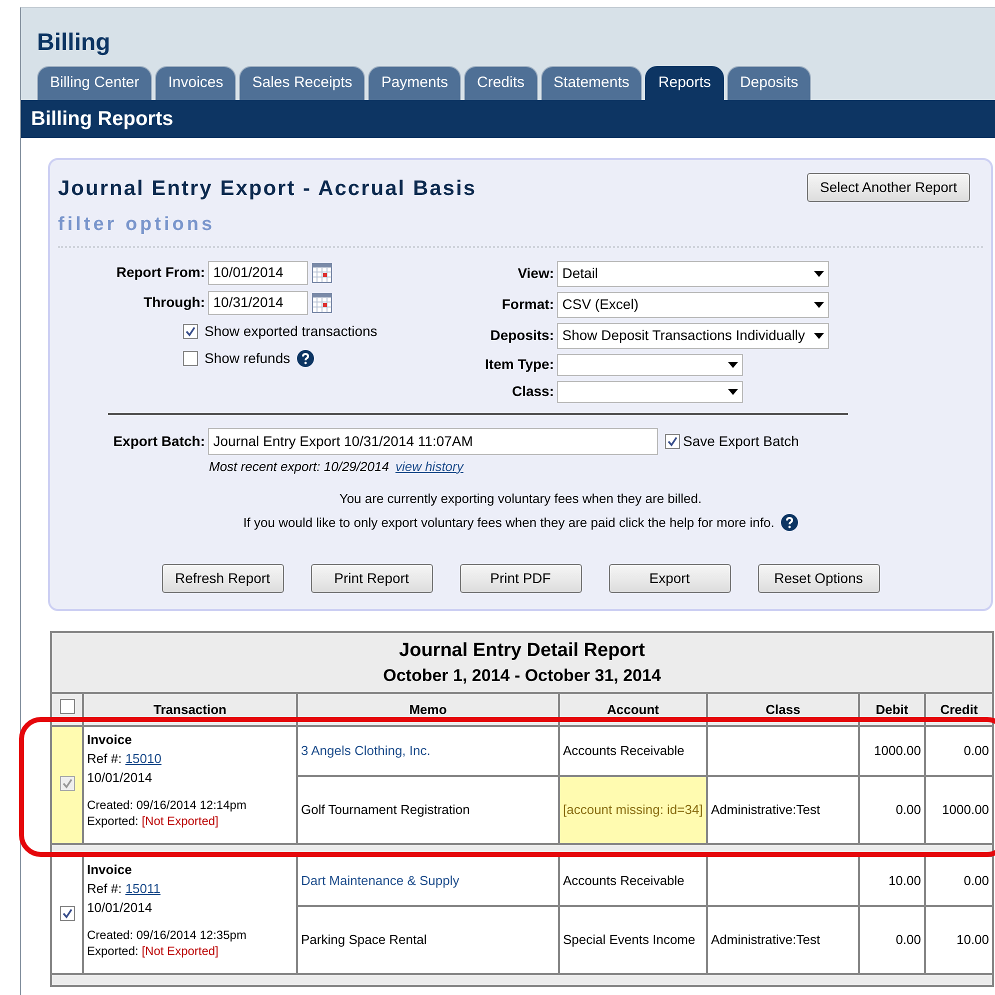  What do you see at coordinates (633, 810) in the screenshot?
I see `table-cell: [account missing: id=34]` at bounding box center [633, 810].